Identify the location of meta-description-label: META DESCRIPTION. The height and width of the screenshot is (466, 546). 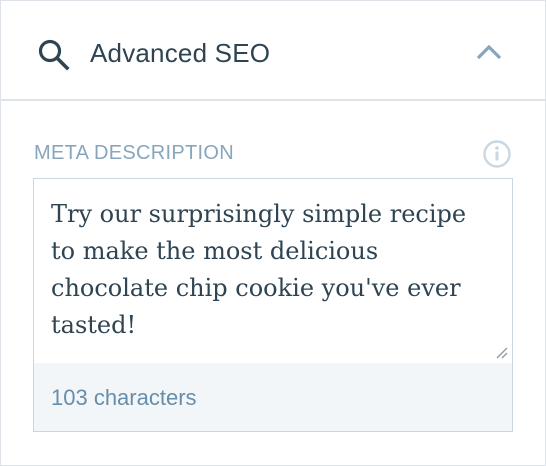
(134, 153).